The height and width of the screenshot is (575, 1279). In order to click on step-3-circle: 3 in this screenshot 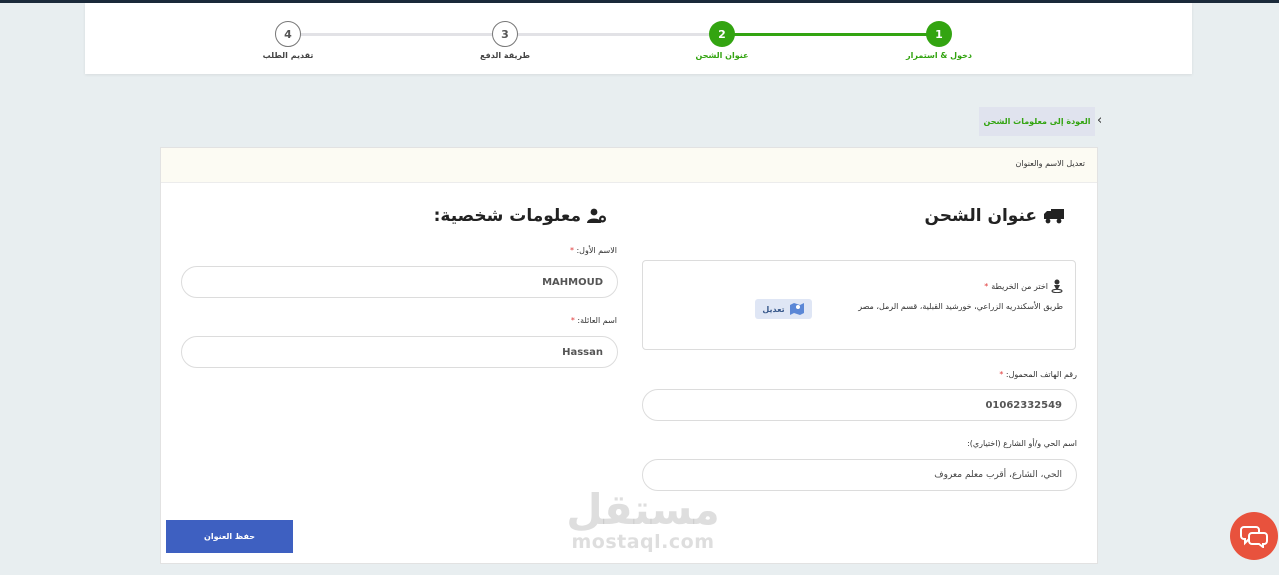, I will do `click(505, 34)`.